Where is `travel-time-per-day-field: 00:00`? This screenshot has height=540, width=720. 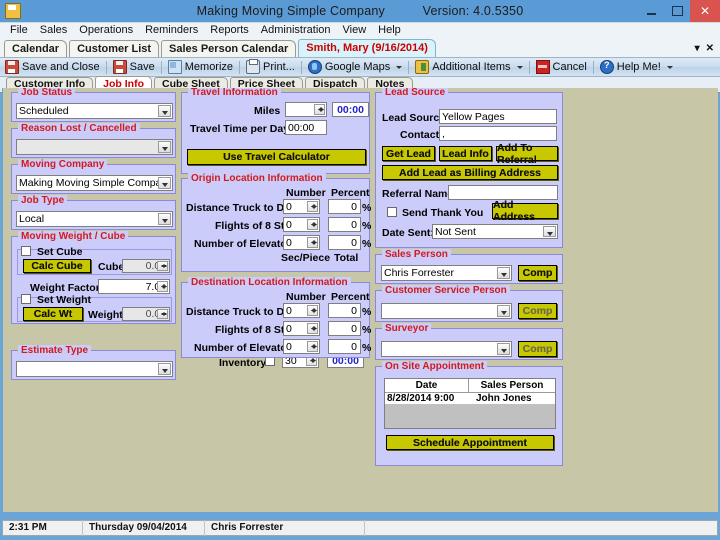
travel-time-per-day-field: 00:00 is located at coordinates (306, 127).